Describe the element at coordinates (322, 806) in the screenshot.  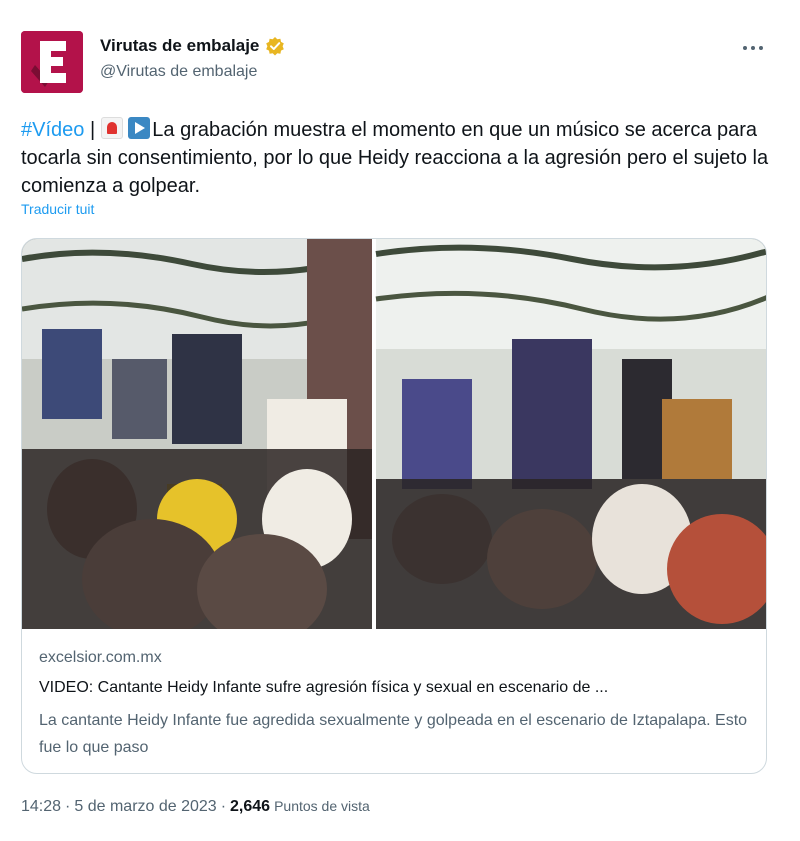
I see `views-label: Puntos de vista` at that location.